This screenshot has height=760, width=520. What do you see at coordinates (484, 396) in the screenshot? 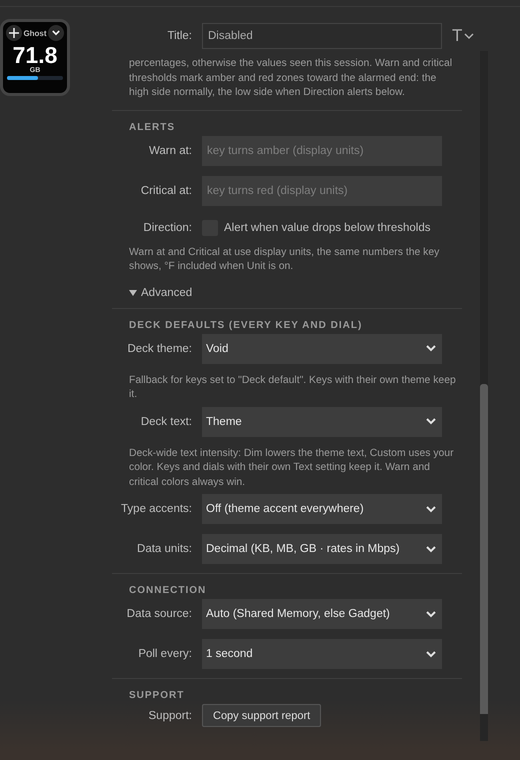
I see `scrollbar` at bounding box center [484, 396].